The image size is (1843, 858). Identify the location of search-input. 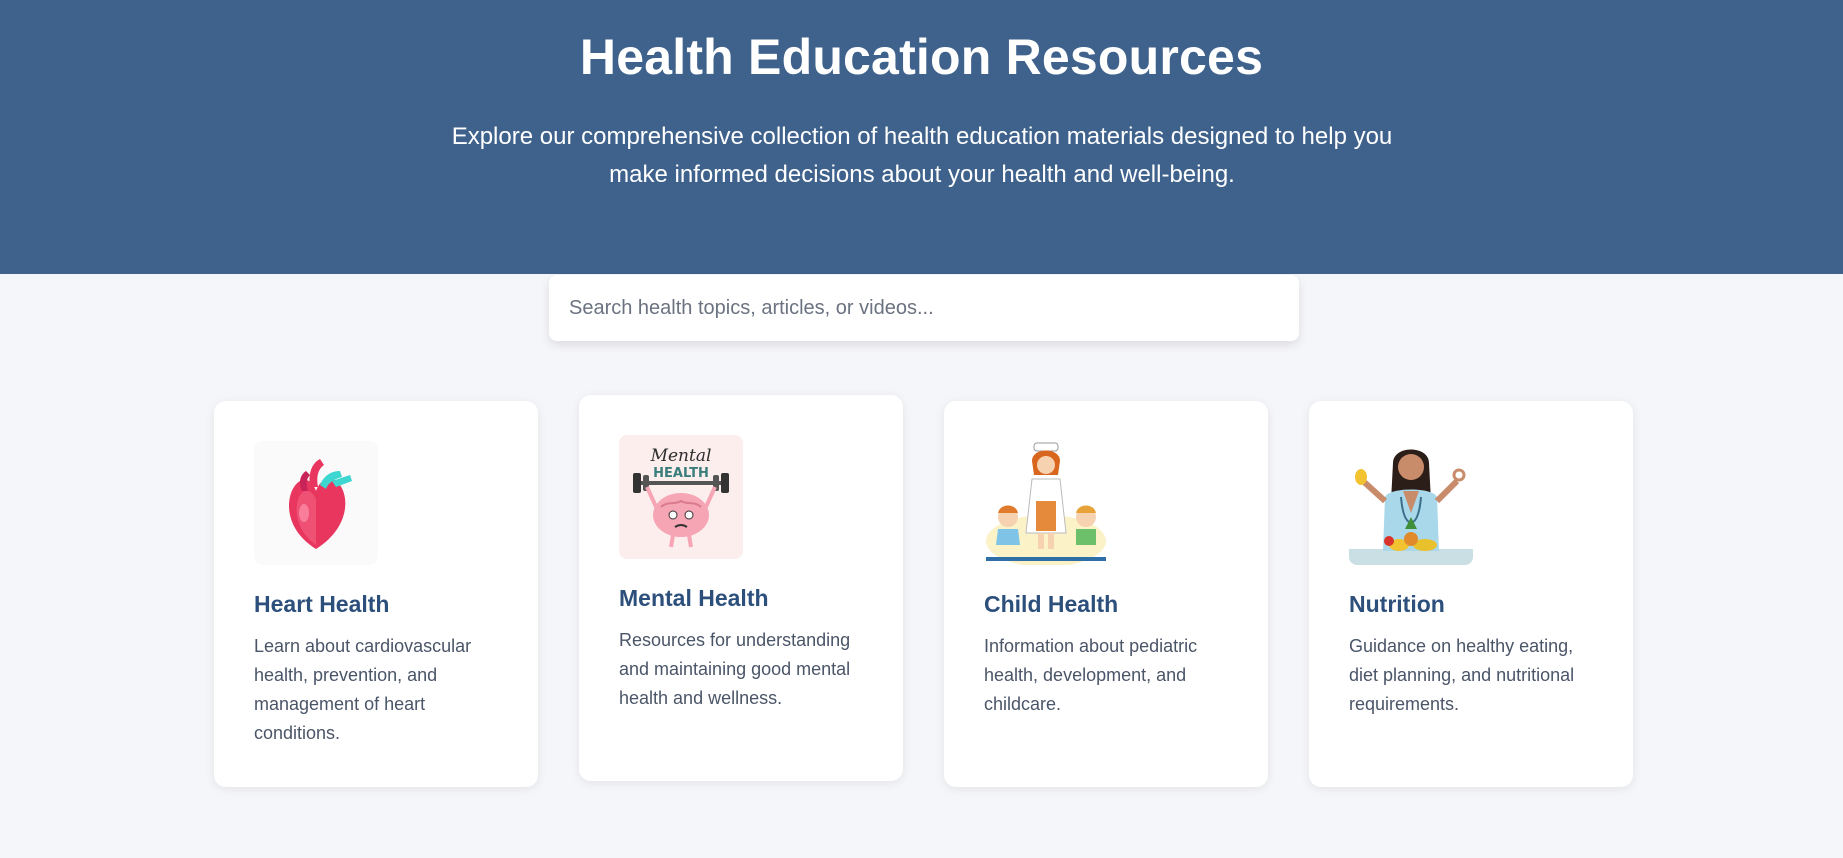
(924, 308).